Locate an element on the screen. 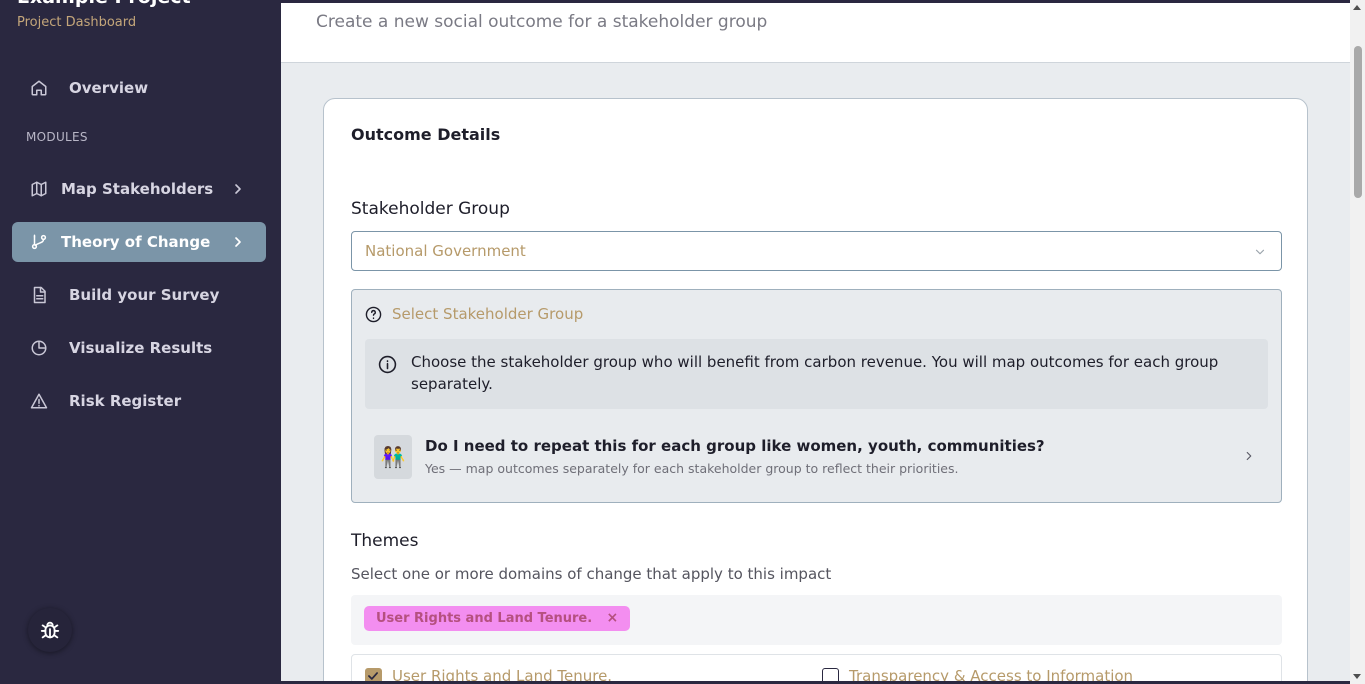 This screenshot has height=684, width=1365. modules-section-label: MODULES is located at coordinates (57, 137).